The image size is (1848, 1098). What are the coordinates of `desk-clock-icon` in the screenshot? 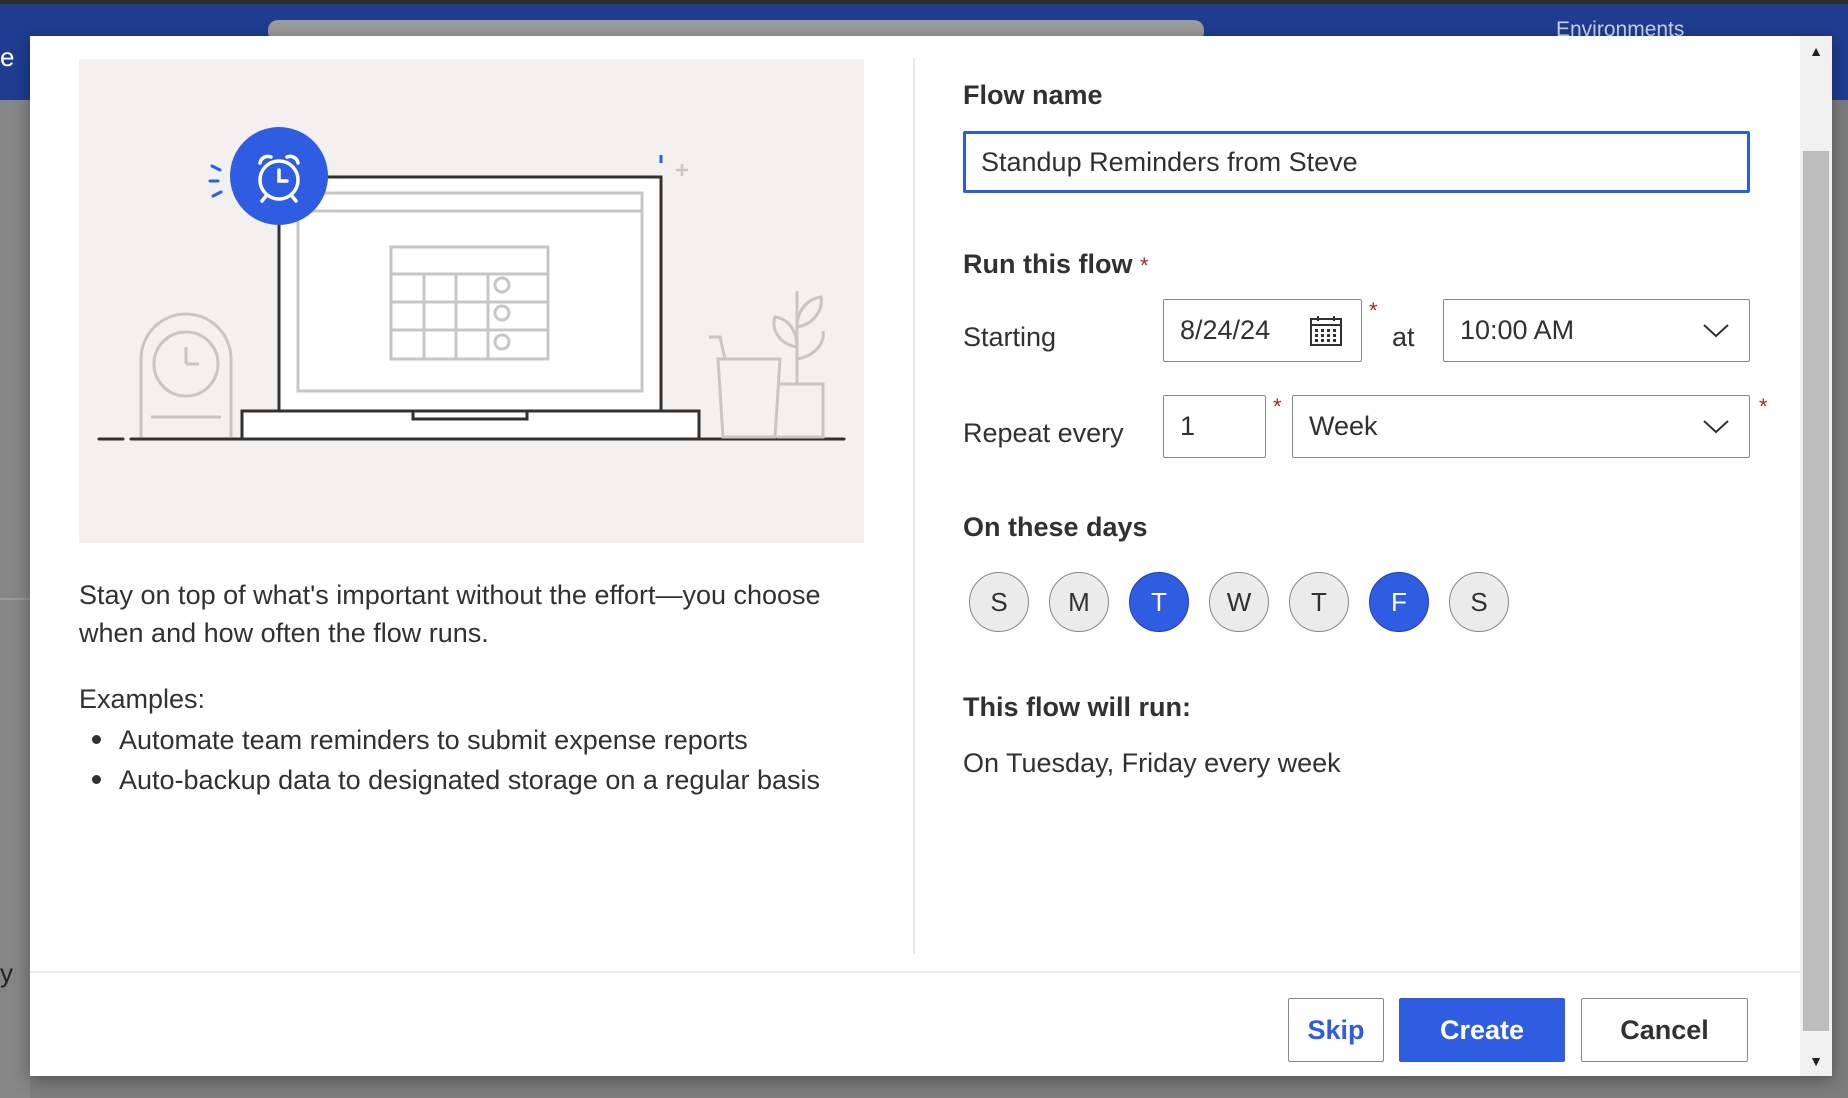 It's located at (186, 374).